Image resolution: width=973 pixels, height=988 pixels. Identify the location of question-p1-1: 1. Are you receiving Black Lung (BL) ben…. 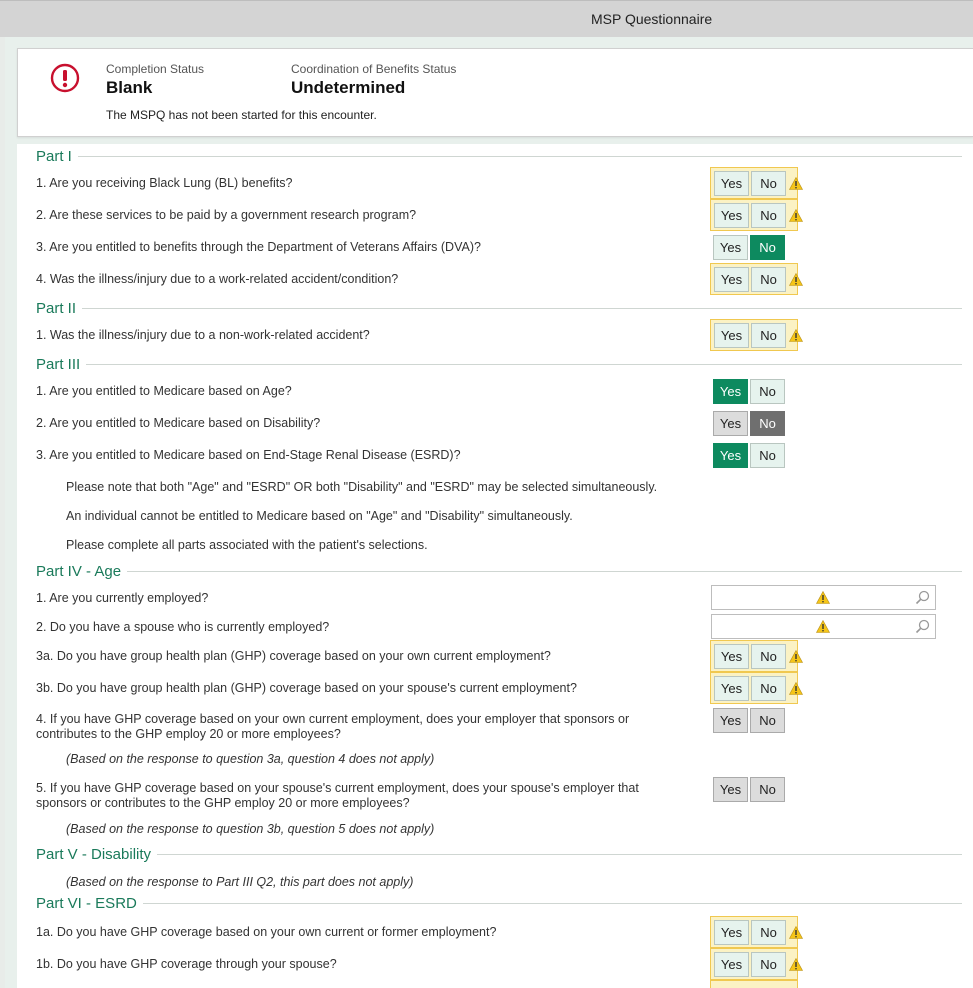
(164, 183).